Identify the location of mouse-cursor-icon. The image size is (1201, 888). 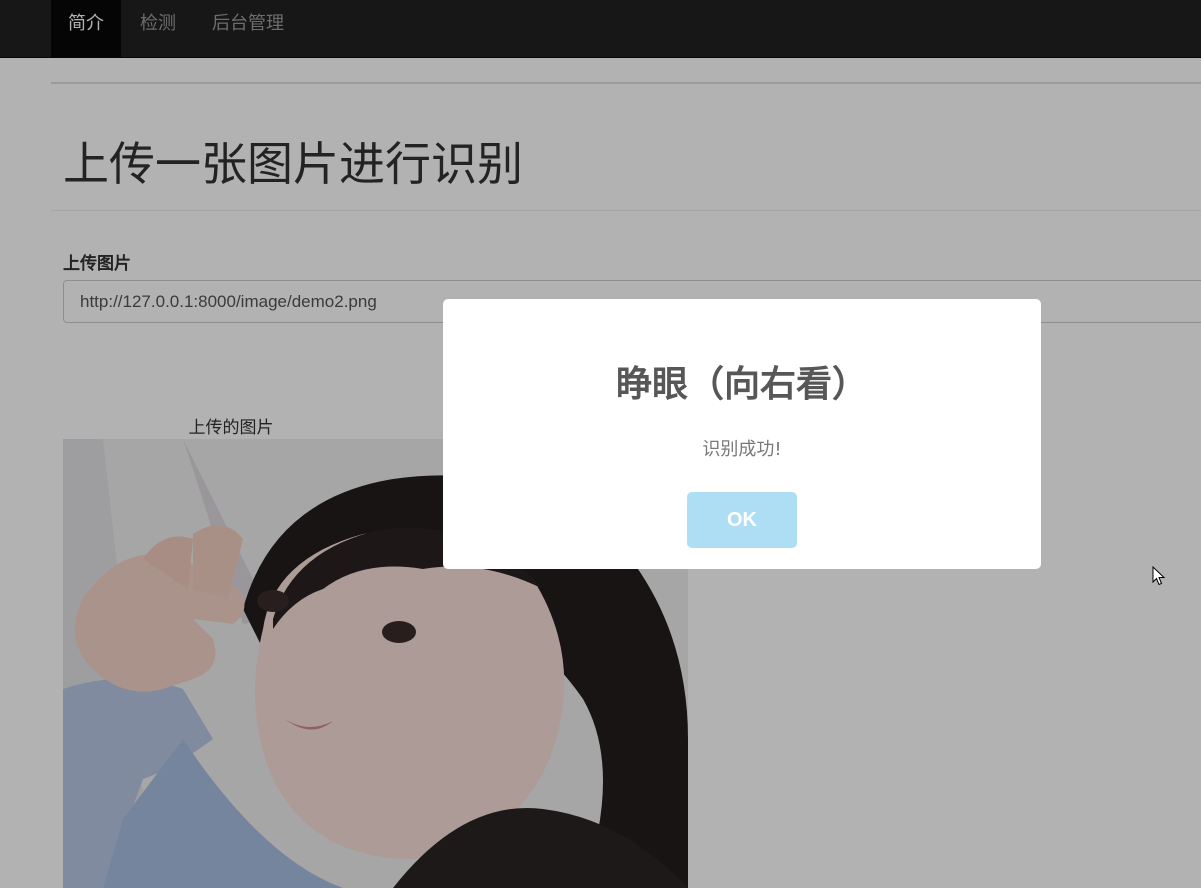
(1159, 575).